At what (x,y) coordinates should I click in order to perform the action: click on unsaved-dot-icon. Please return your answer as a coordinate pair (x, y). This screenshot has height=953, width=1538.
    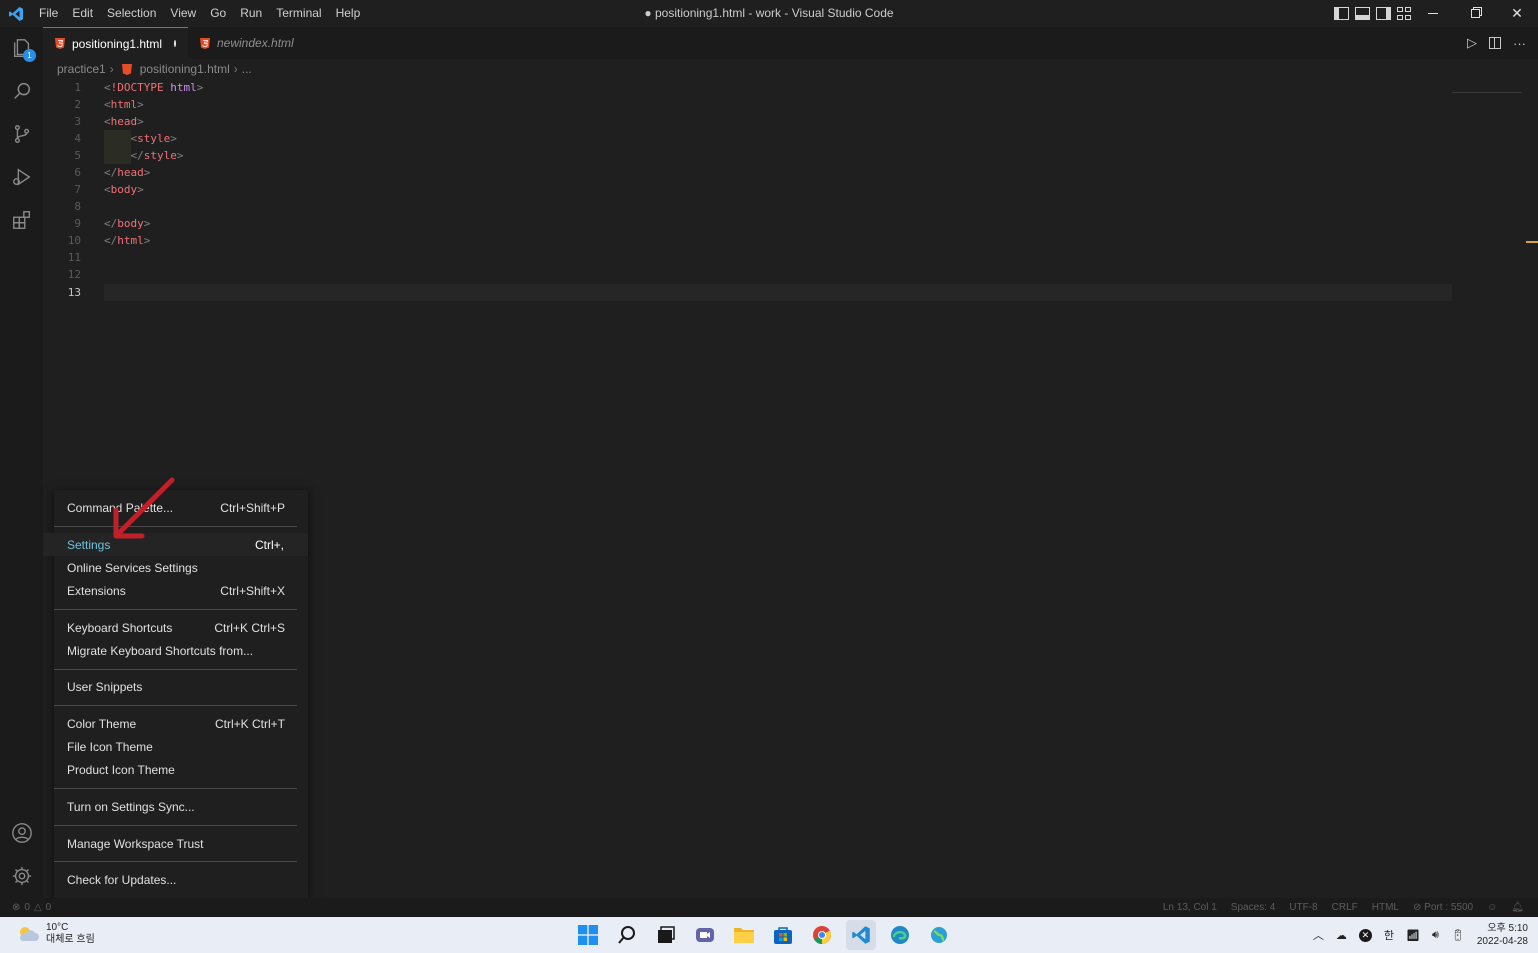
    Looking at the image, I should click on (175, 43).